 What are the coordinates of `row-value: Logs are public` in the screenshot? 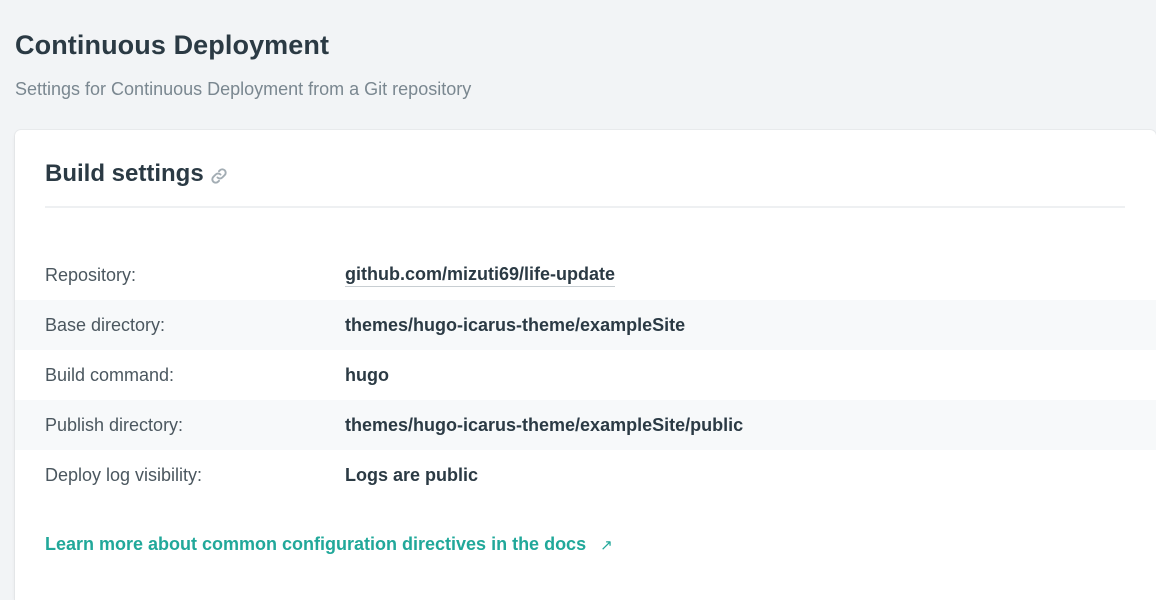 It's located at (412, 474).